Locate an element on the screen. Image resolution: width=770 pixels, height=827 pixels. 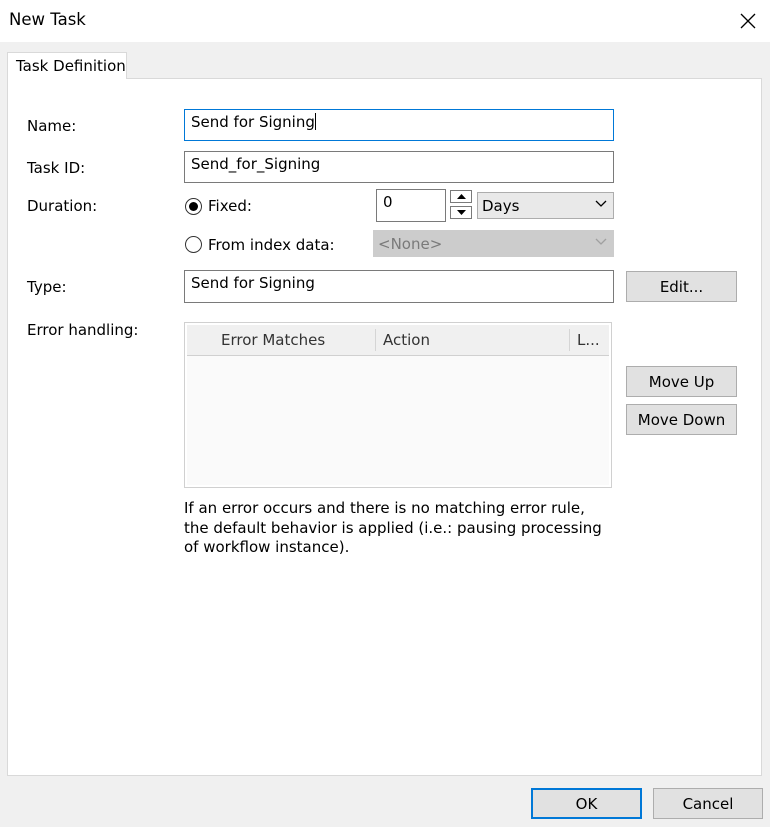
fixed-radio is located at coordinates (193, 206).